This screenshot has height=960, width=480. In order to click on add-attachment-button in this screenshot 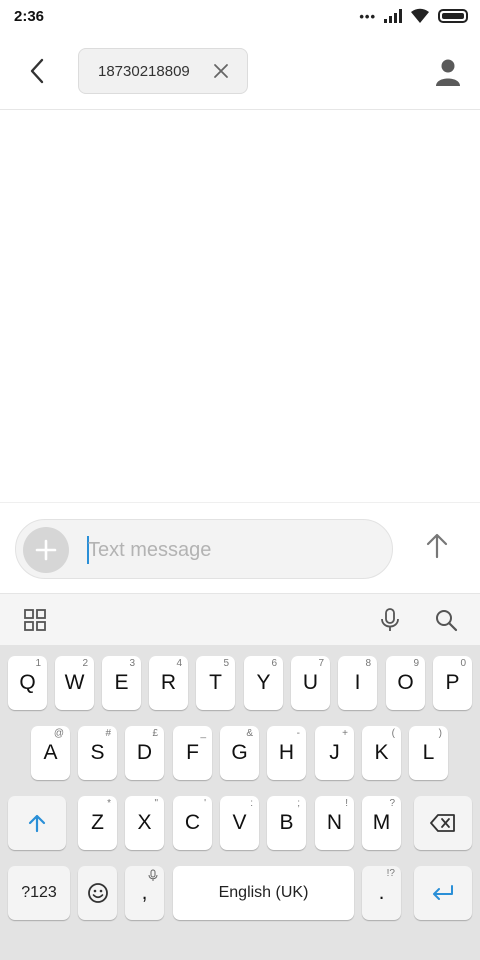, I will do `click(46, 550)`.